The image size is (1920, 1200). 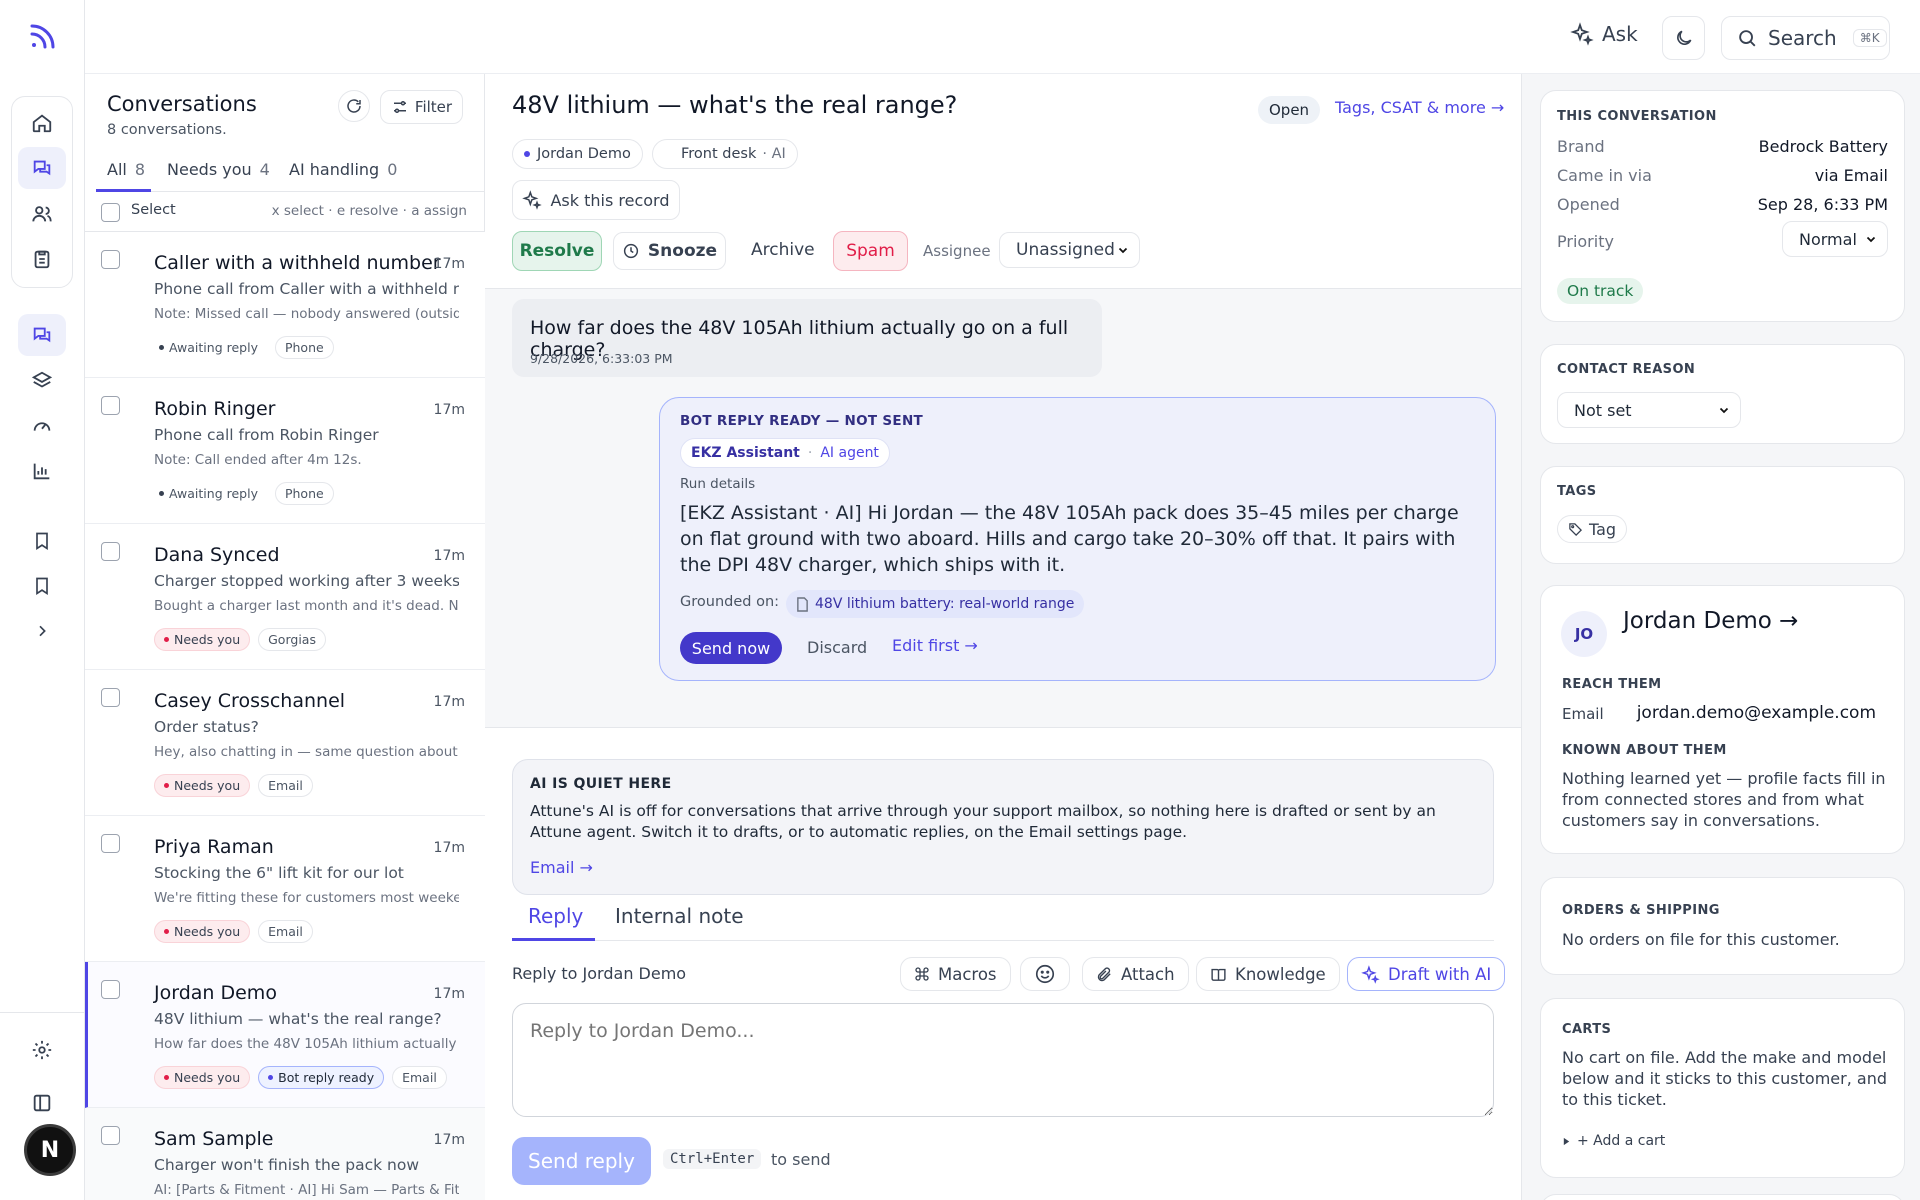 What do you see at coordinates (42, 259) in the screenshot?
I see `clipboard-icon` at bounding box center [42, 259].